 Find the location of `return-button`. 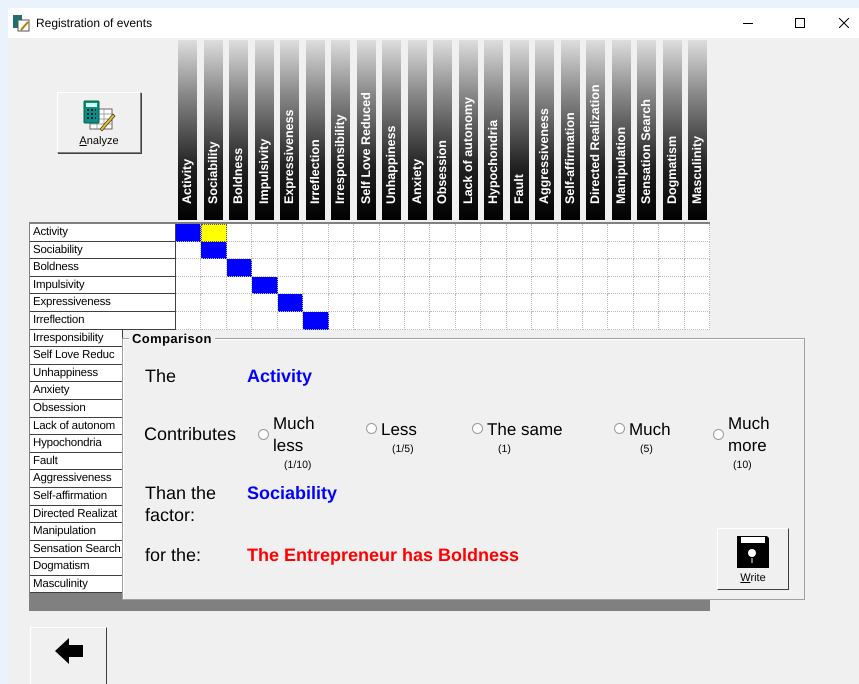

return-button is located at coordinates (68, 655).